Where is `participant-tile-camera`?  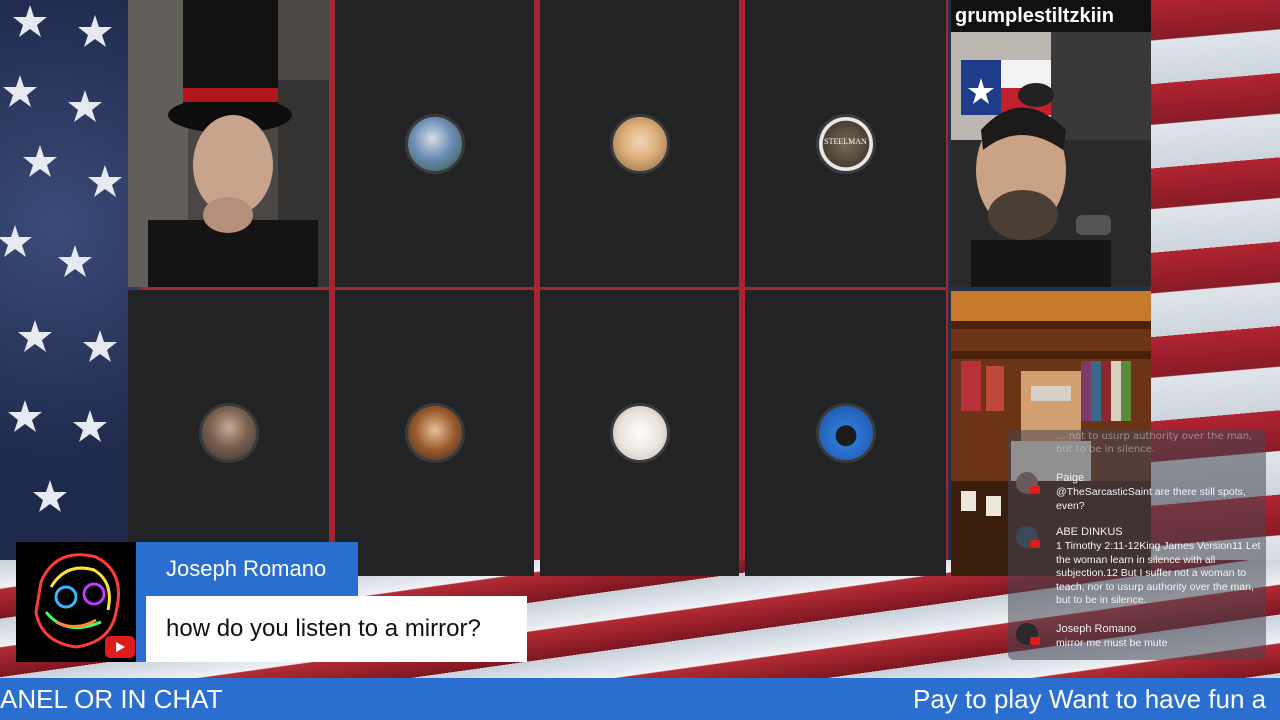 participant-tile-camera is located at coordinates (228, 143).